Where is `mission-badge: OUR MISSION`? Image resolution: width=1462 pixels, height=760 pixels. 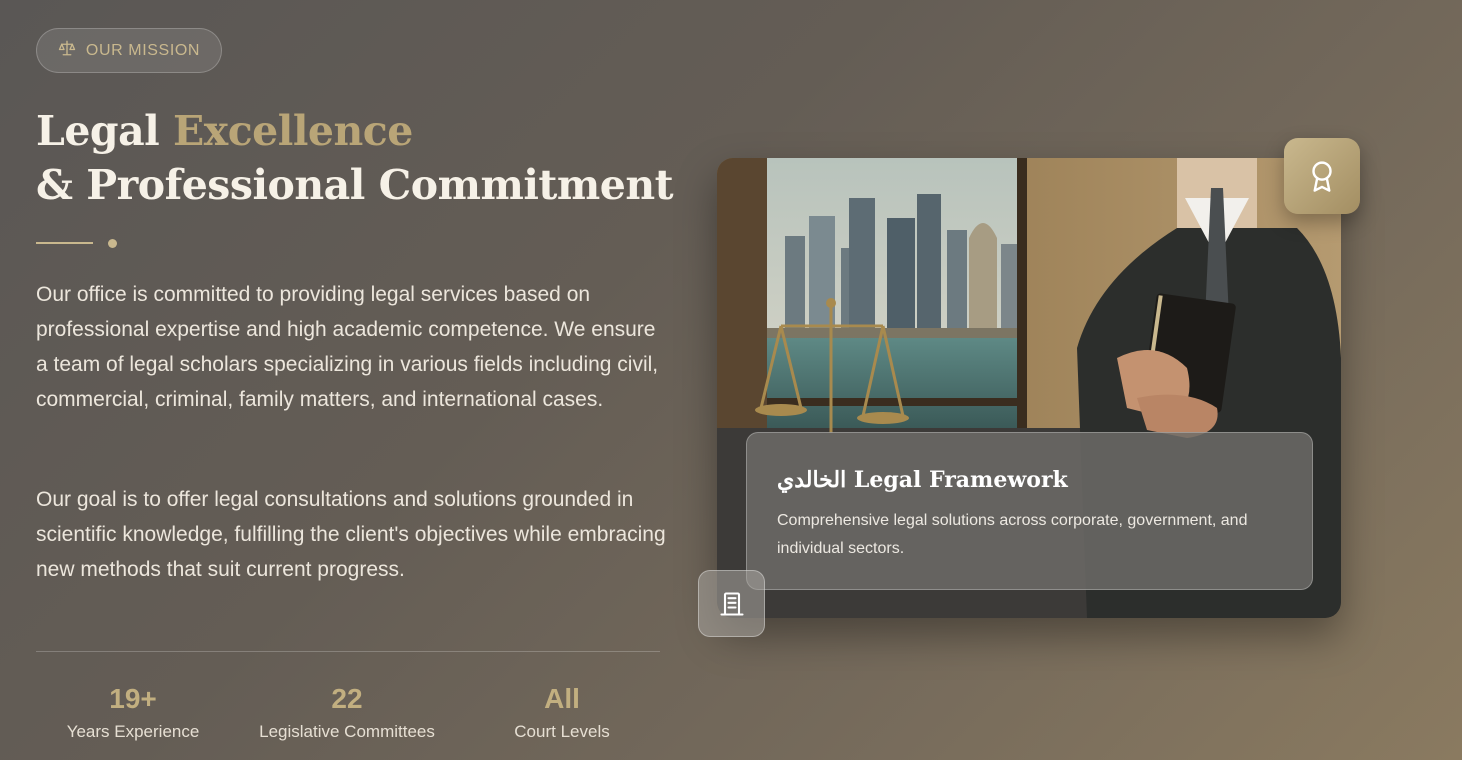
mission-badge: OUR MISSION is located at coordinates (129, 50).